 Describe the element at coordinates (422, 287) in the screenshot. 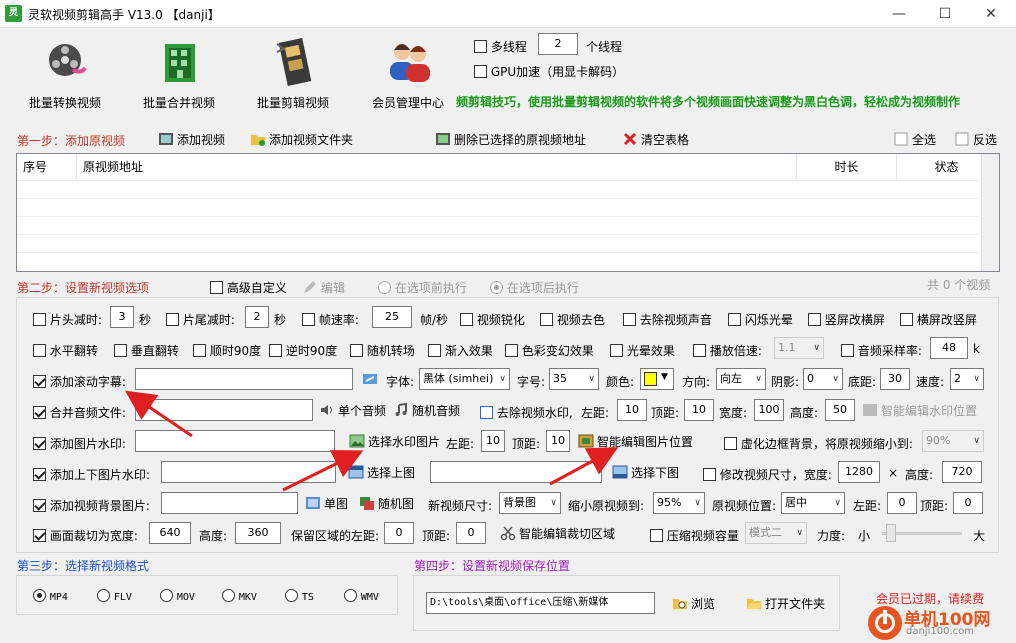

I see `exec-before-option: 在选项前执行` at that location.